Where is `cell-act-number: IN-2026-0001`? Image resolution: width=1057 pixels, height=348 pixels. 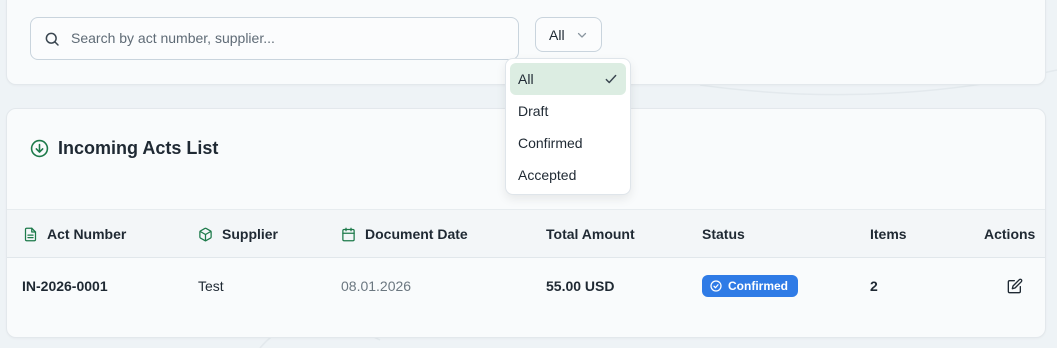
cell-act-number: IN-2026-0001 is located at coordinates (65, 286).